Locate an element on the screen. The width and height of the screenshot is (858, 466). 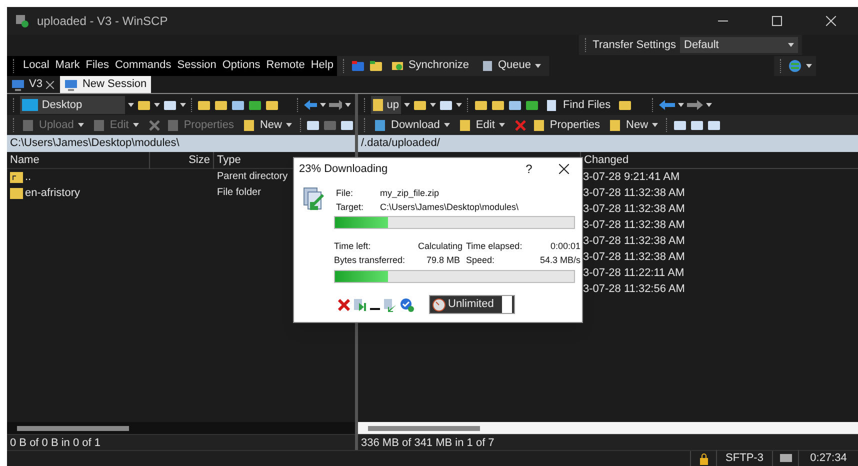
path-bar: /.data/uploaded/ is located at coordinates (608, 143).